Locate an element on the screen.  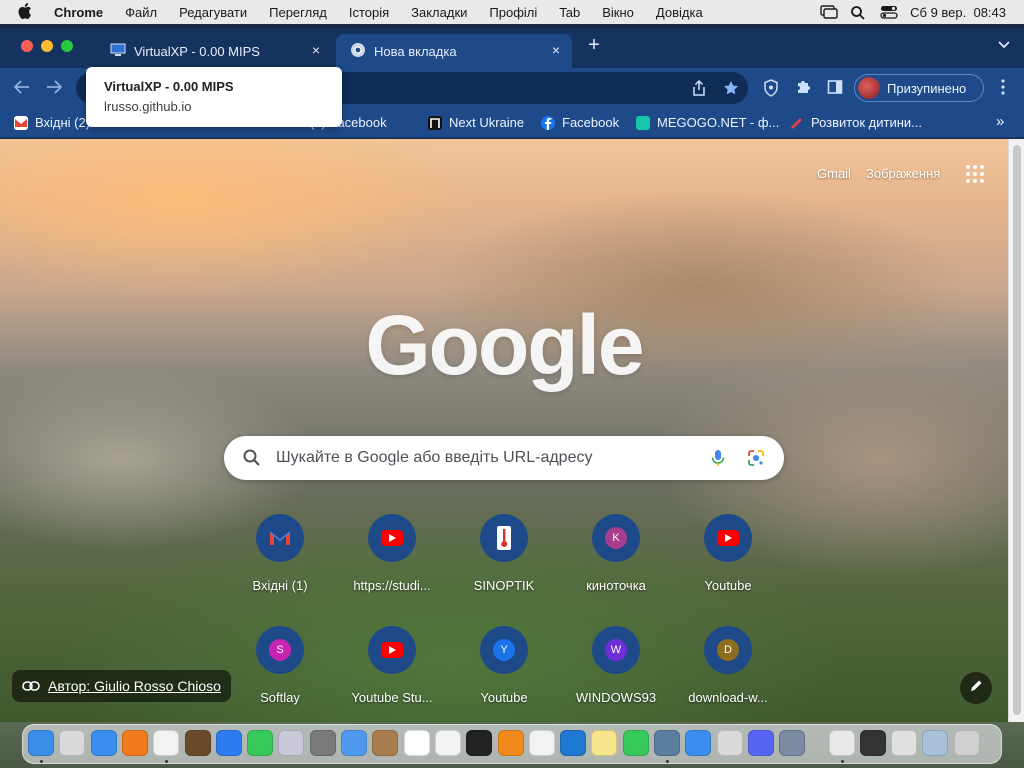
new-tab-button: + is located at coordinates (594, 45).